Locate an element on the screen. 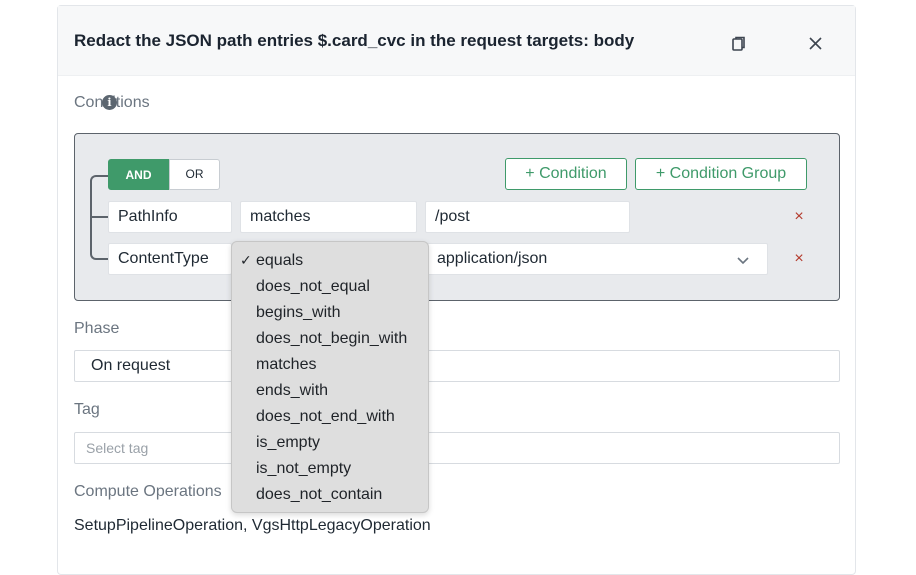 The width and height of the screenshot is (916, 575). condition-field-select: PathInfo is located at coordinates (170, 217).